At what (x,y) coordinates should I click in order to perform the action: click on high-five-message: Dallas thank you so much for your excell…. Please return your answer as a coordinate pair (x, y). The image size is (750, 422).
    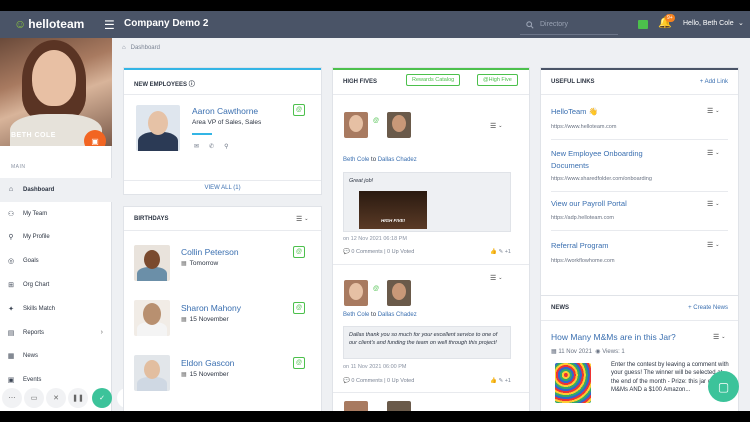
    Looking at the image, I should click on (427, 342).